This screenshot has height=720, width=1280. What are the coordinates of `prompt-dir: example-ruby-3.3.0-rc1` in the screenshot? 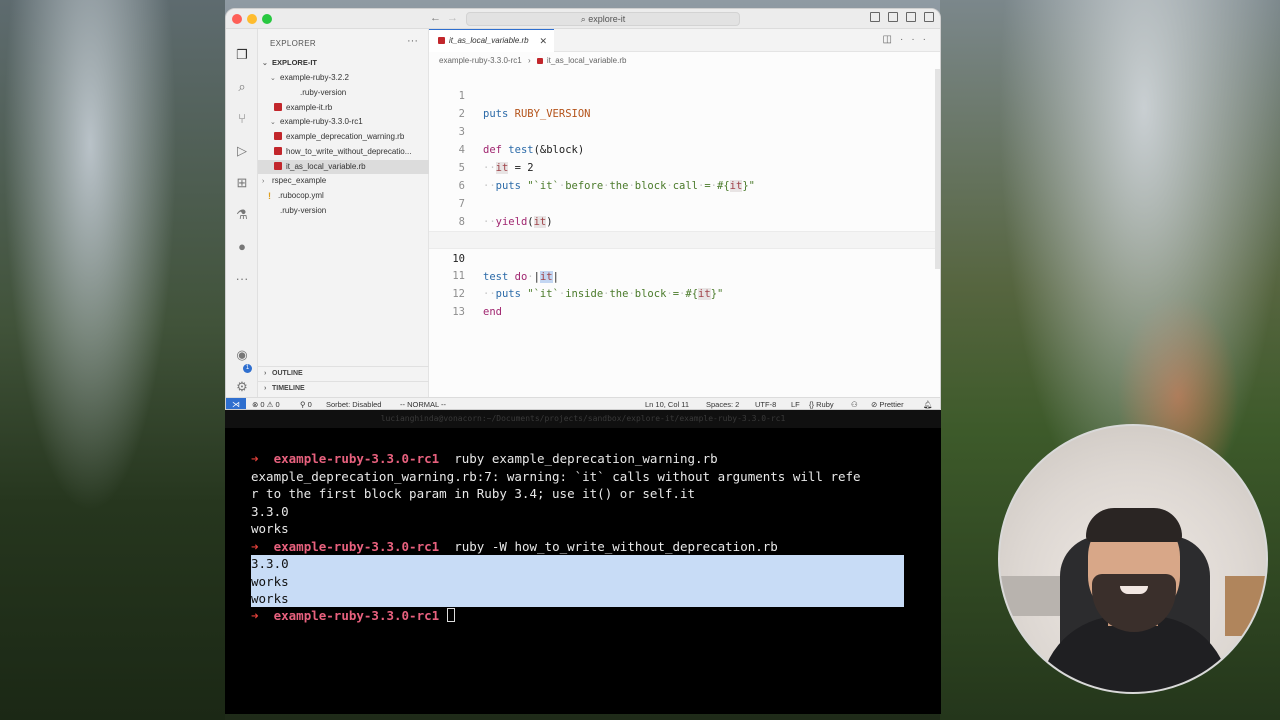 It's located at (356, 546).